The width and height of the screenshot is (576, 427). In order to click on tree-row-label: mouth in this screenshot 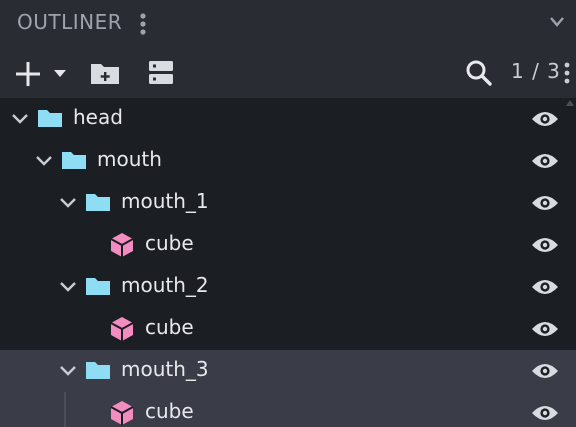, I will do `click(129, 159)`.